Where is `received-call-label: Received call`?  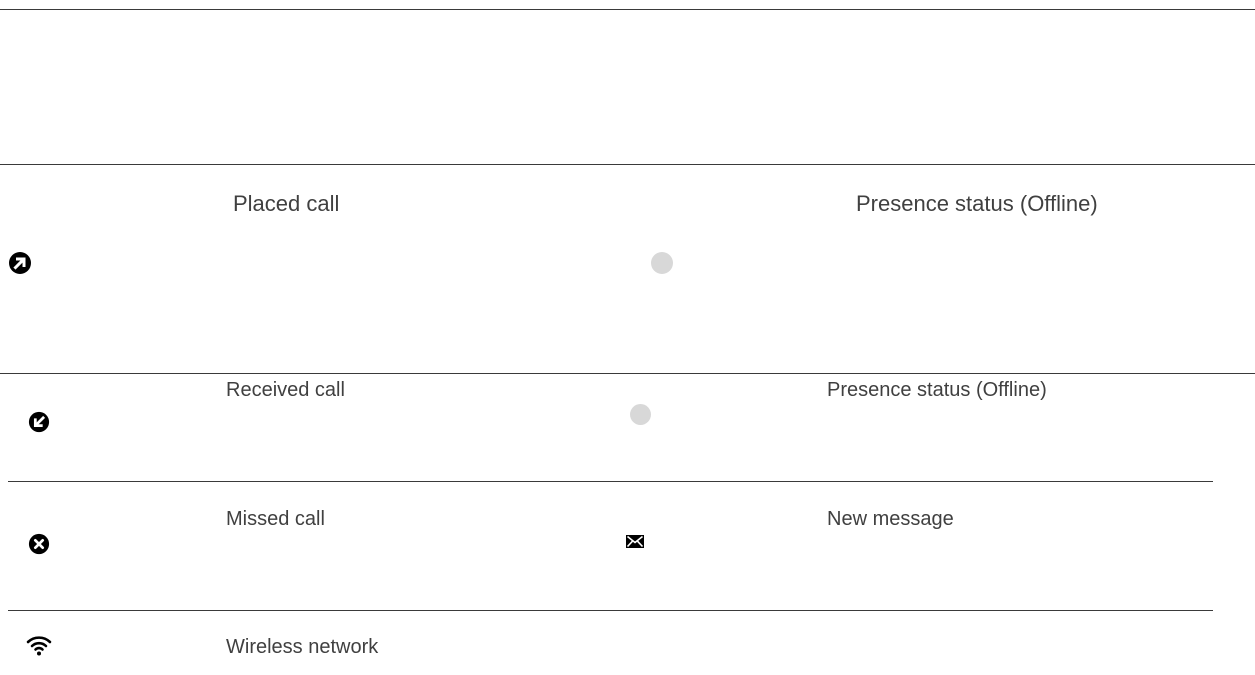 received-call-label: Received call is located at coordinates (285, 390).